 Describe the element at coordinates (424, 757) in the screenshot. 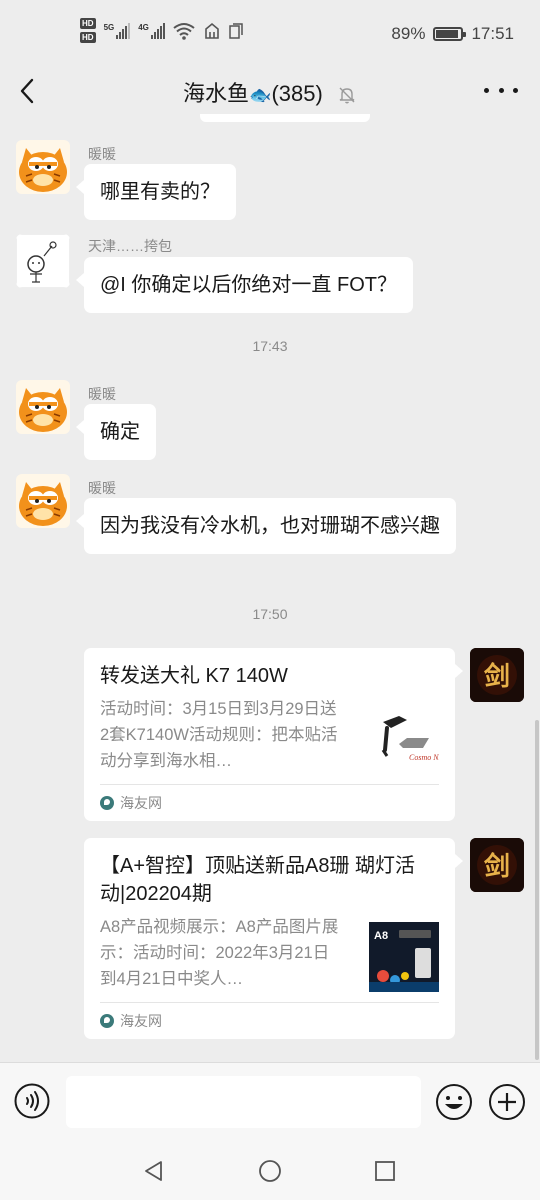

I see `thumb-brand: Cosmo NP` at that location.